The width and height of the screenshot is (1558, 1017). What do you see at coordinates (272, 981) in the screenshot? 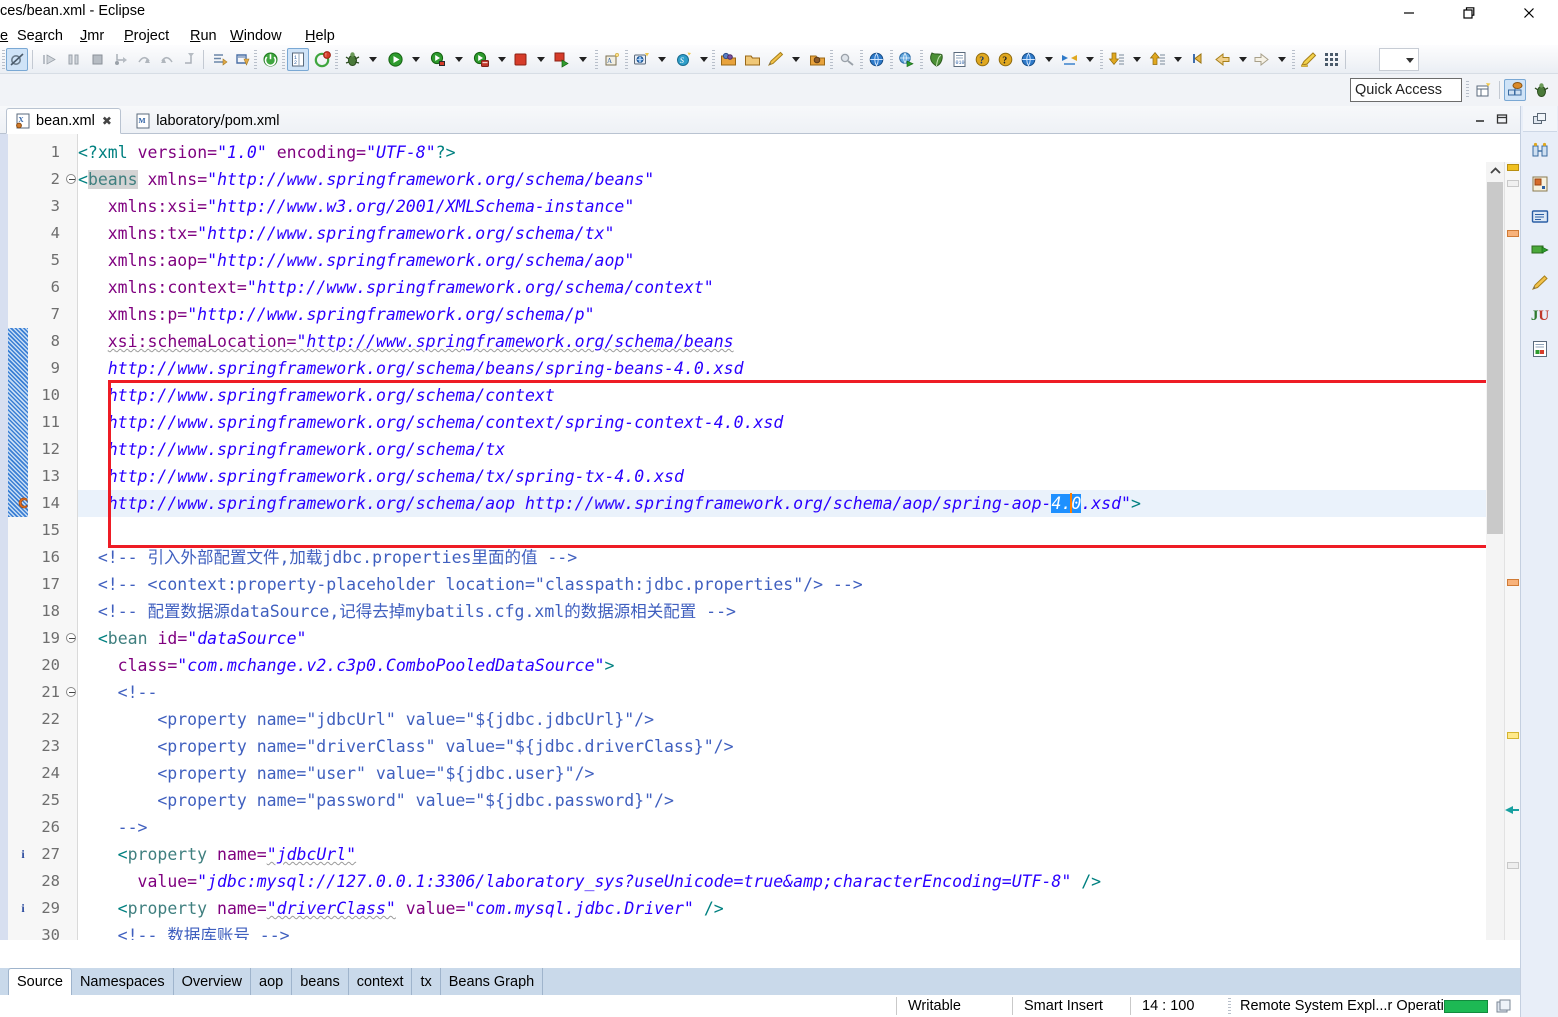
I see `page-tab-aop: aop` at bounding box center [272, 981].